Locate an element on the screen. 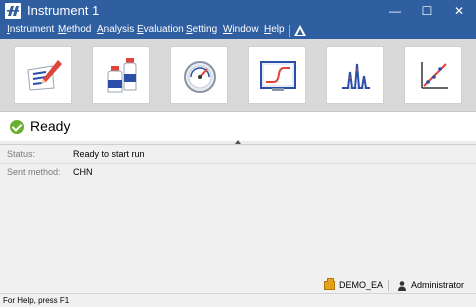 The image size is (476, 307). instrument-state-panel: Ready is located at coordinates (238, 126).